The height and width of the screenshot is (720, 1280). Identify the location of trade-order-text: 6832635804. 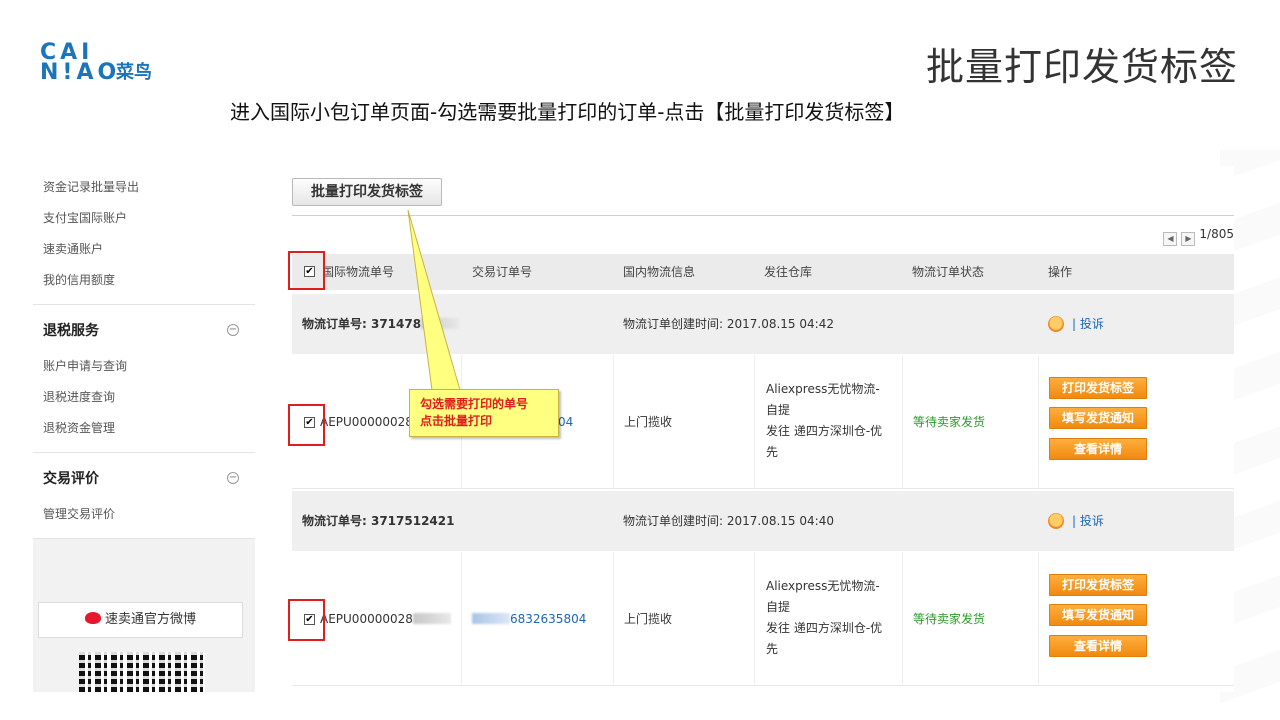
(548, 619).